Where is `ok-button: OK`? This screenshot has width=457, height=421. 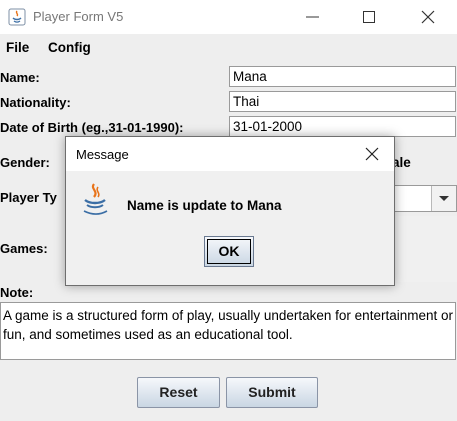 ok-button: OK is located at coordinates (229, 251).